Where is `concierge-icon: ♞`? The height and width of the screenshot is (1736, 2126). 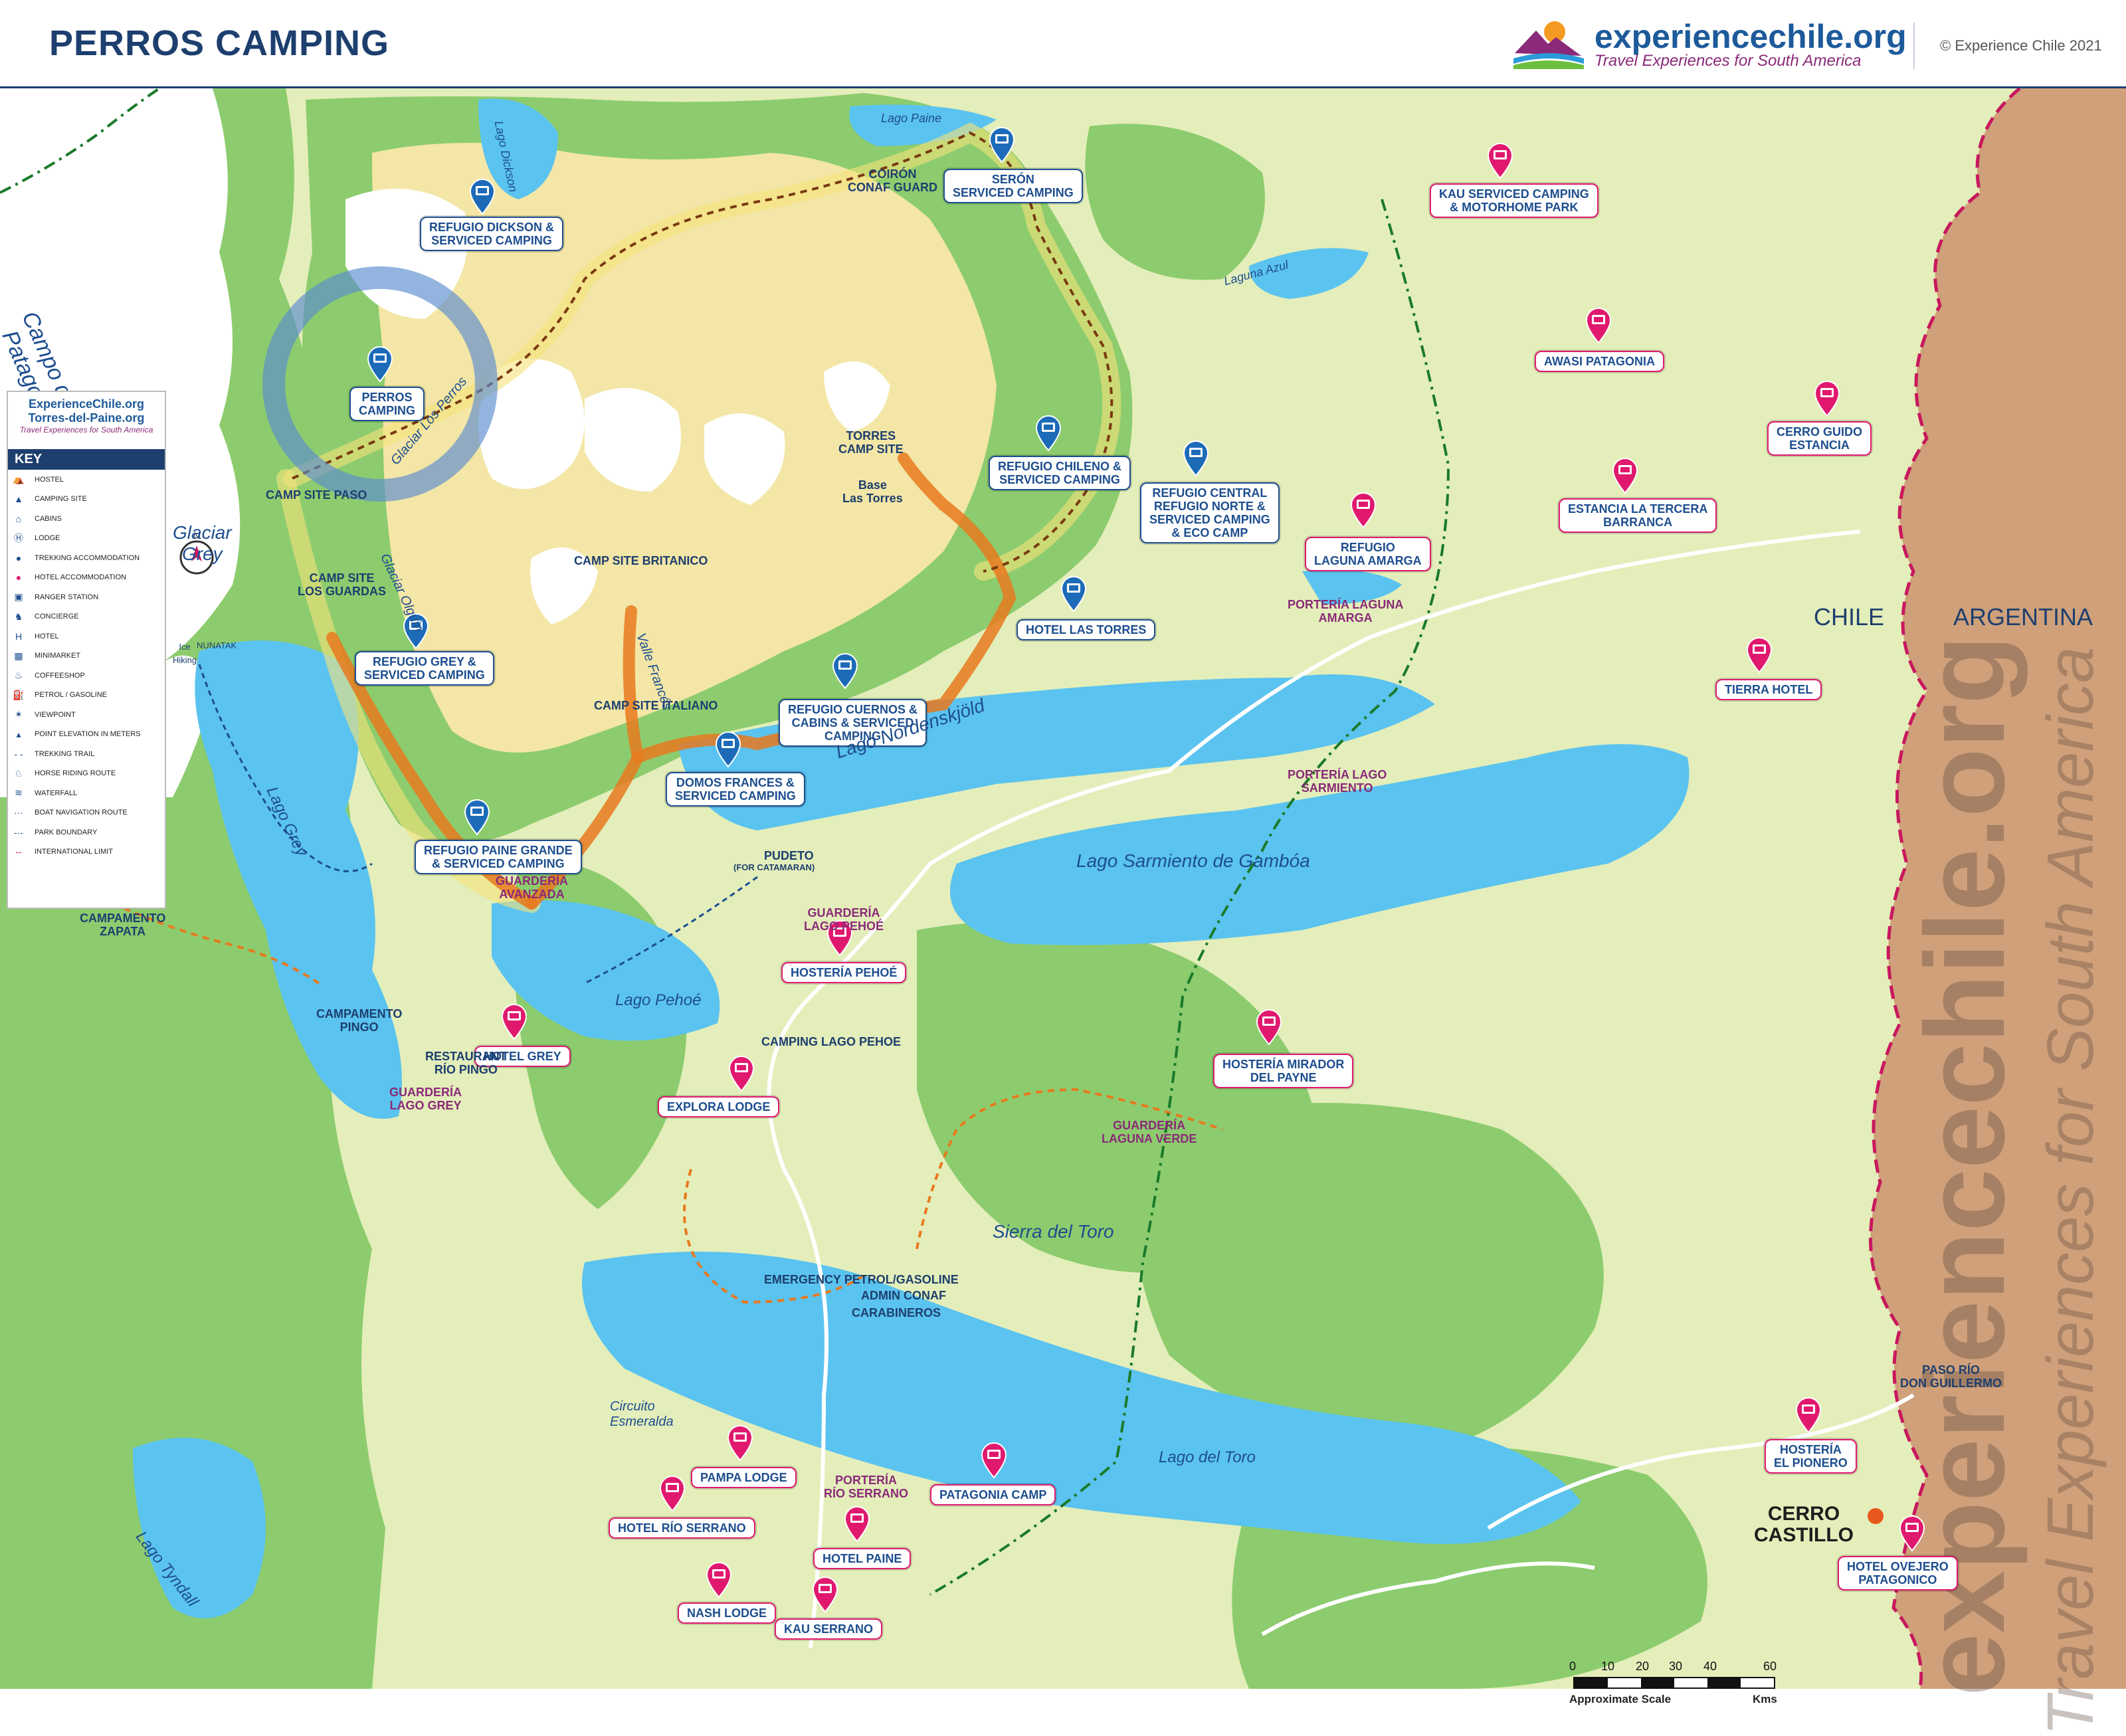
concierge-icon: ♞ is located at coordinates (18, 616).